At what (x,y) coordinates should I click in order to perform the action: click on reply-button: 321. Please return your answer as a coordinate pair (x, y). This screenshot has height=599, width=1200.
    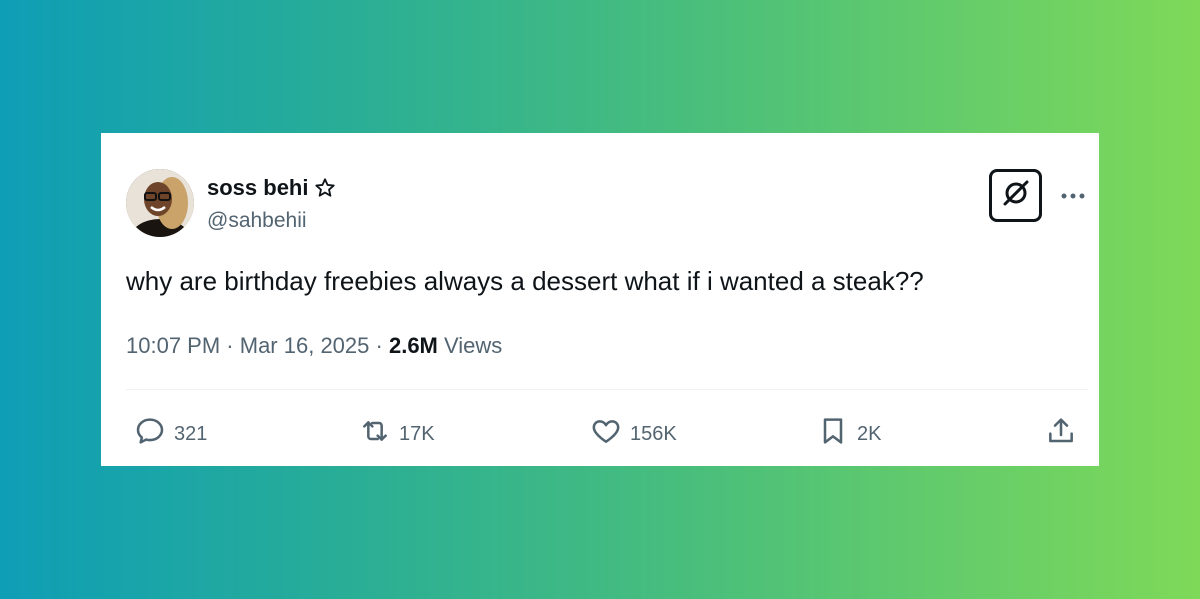
    Looking at the image, I should click on (170, 434).